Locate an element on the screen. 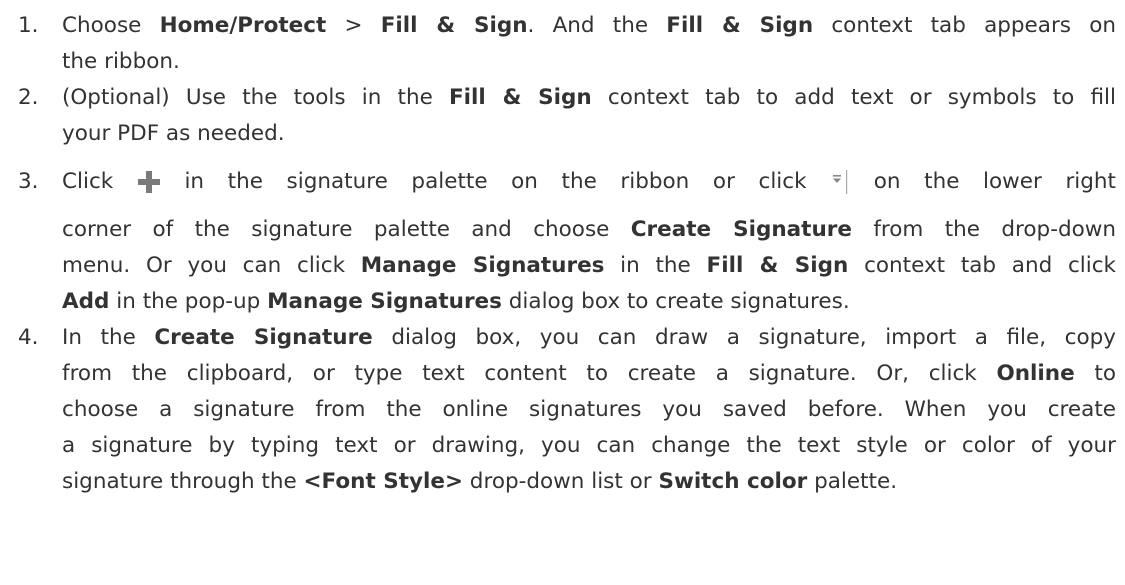 This screenshot has height=585, width=1125. bold-text: <Font Style> is located at coordinates (383, 481).